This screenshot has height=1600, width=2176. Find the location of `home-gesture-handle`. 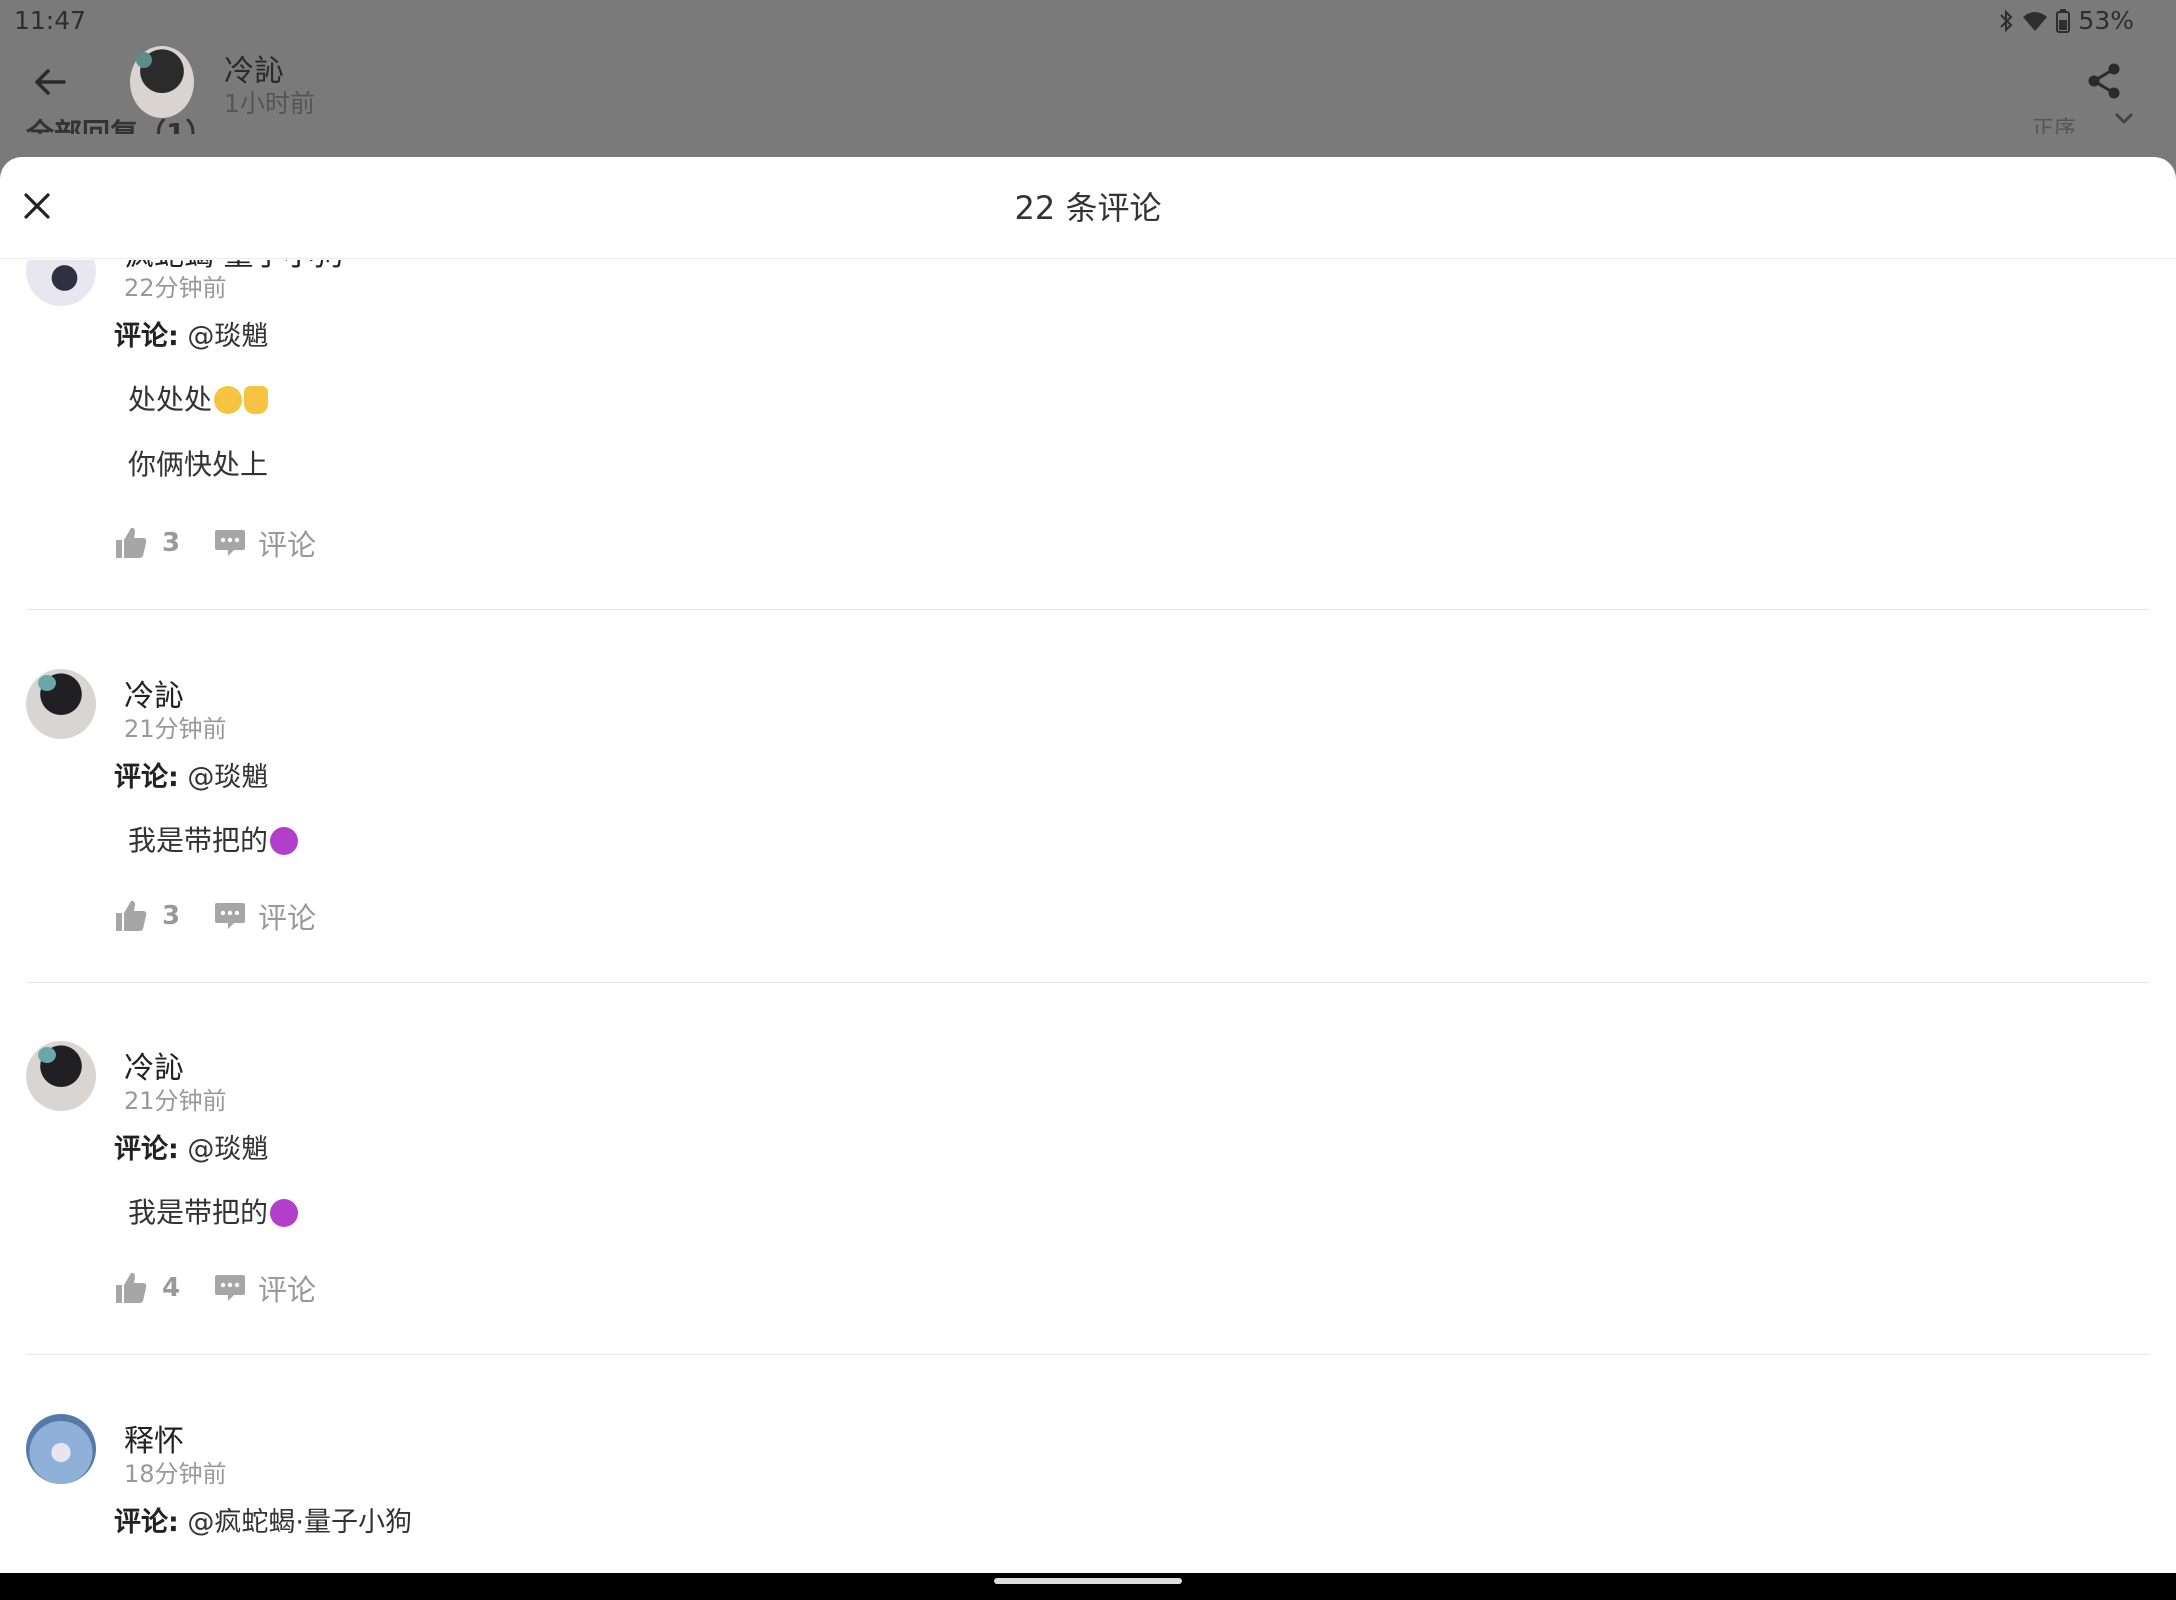

home-gesture-handle is located at coordinates (1088, 1581).